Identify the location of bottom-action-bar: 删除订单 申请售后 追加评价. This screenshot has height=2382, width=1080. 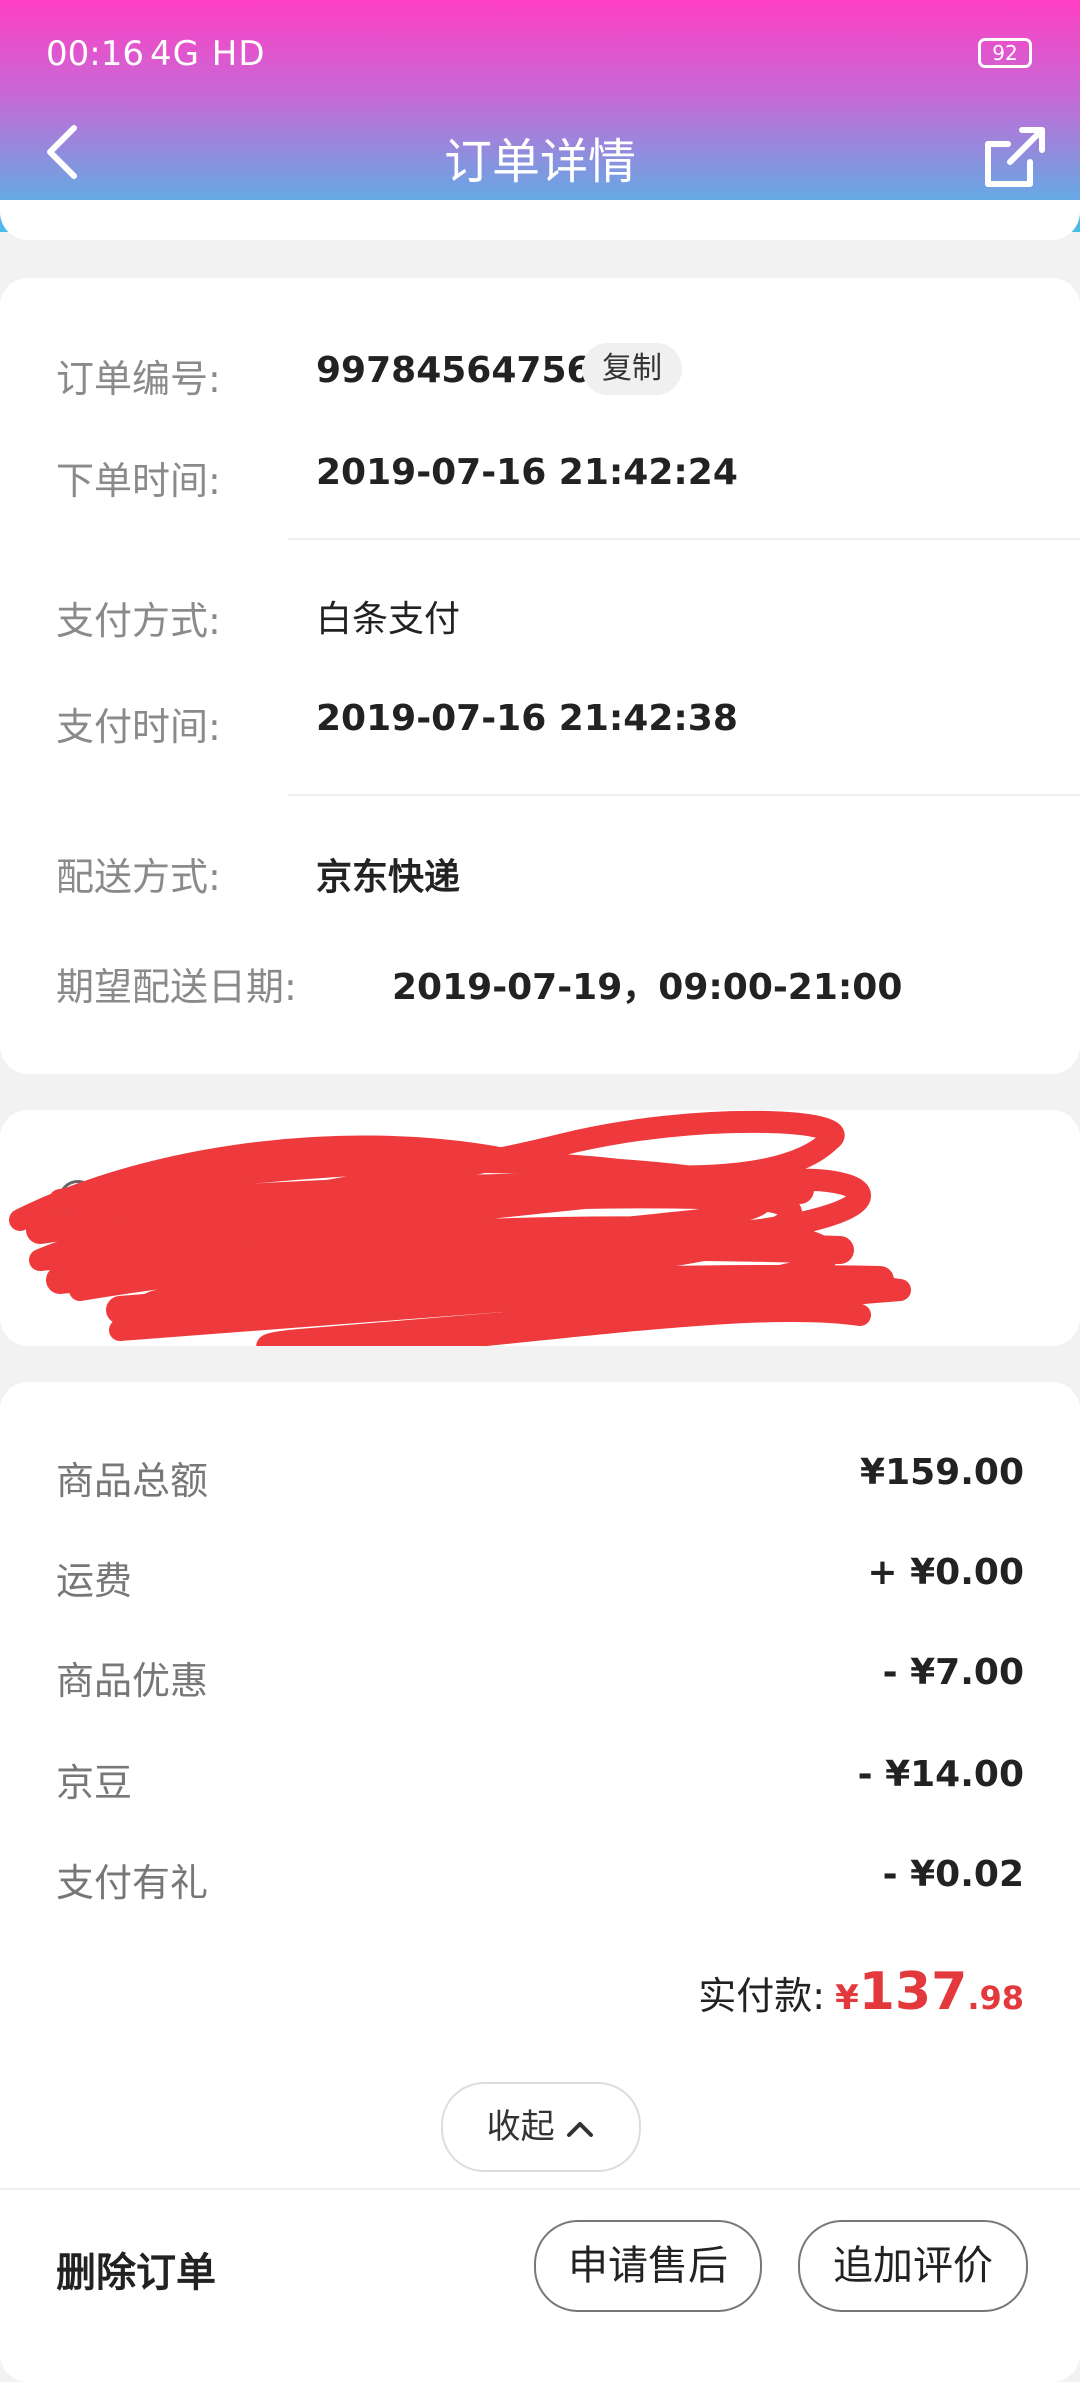
(540, 2265).